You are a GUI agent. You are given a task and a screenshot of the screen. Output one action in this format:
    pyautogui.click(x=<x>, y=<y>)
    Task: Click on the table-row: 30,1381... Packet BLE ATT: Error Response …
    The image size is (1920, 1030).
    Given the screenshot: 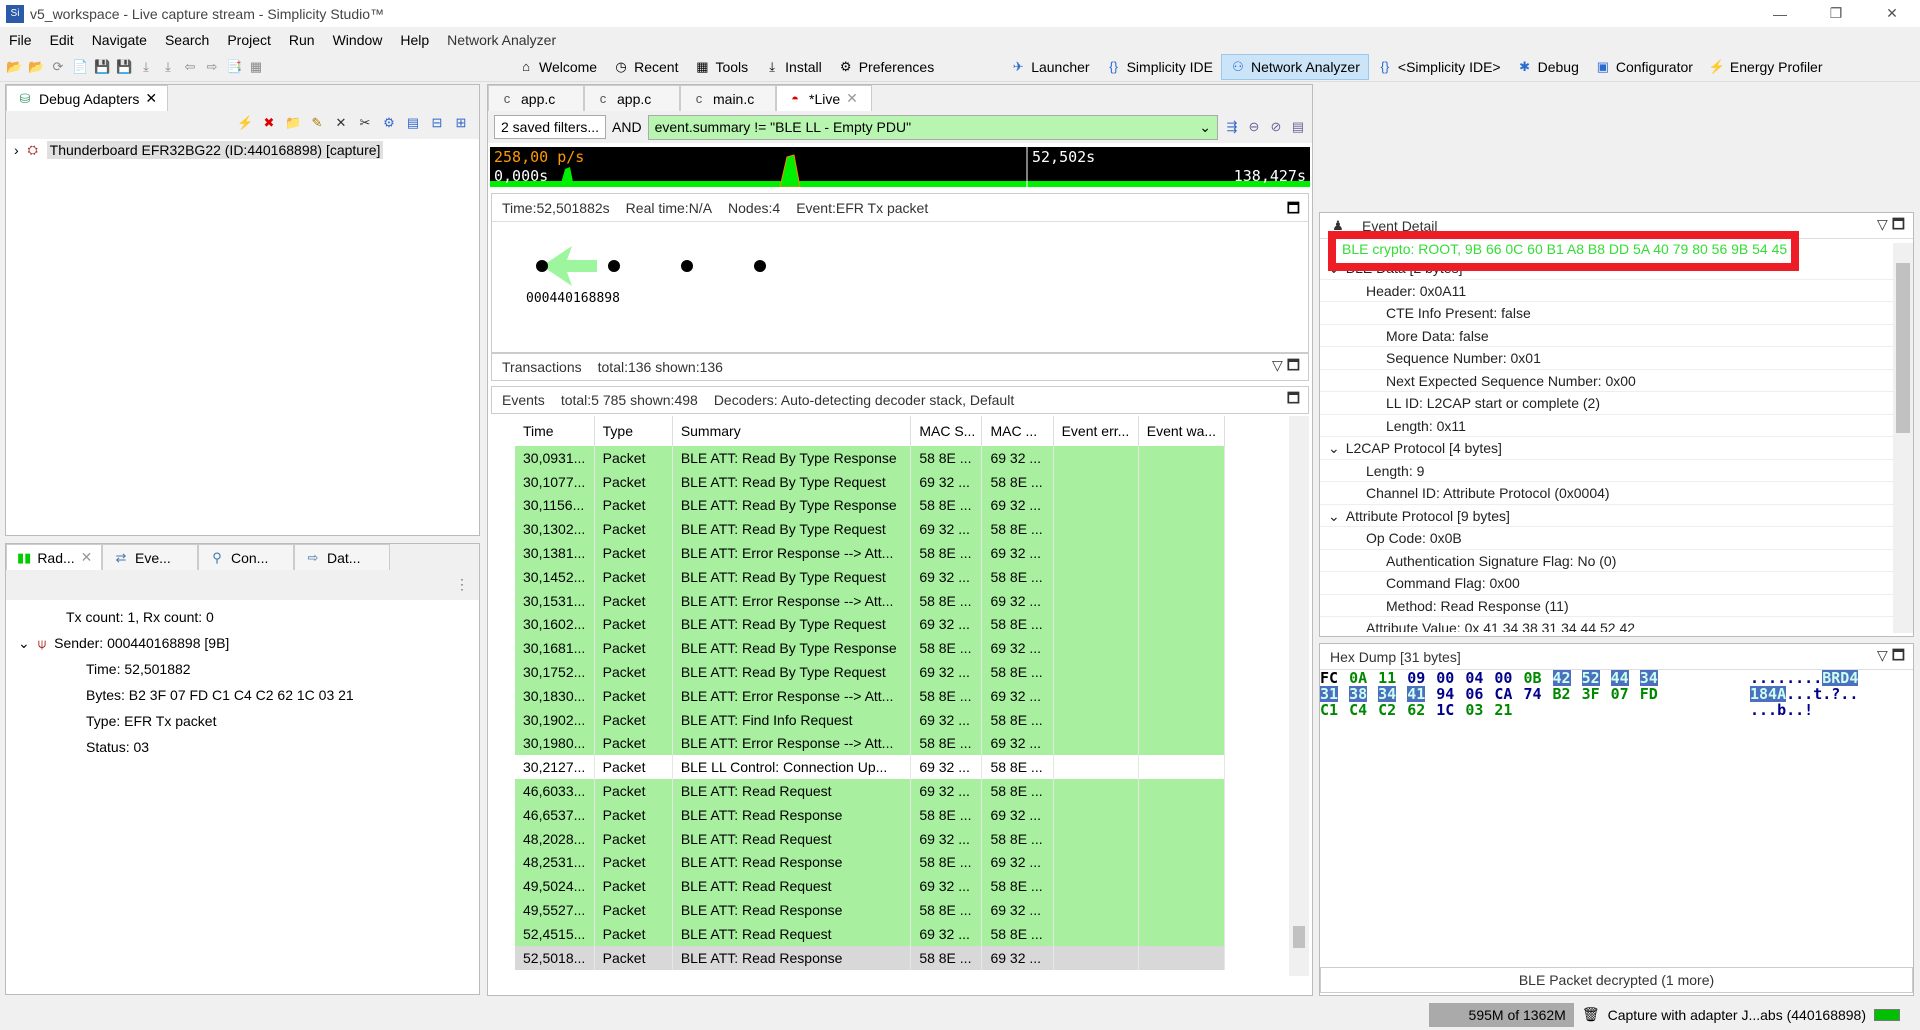 What is the action you would take?
    pyautogui.click(x=870, y=553)
    